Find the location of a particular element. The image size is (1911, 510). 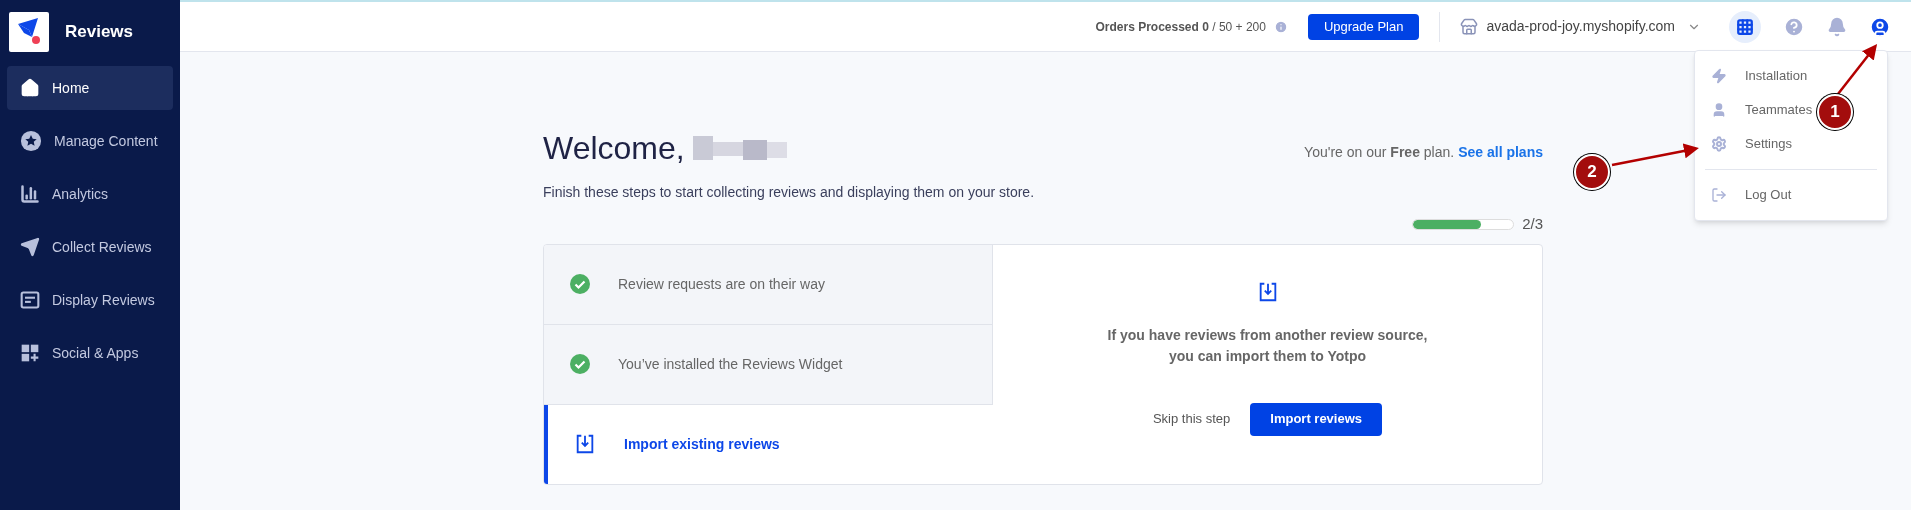

progress-reading: 2/3 is located at coordinates (1532, 224).